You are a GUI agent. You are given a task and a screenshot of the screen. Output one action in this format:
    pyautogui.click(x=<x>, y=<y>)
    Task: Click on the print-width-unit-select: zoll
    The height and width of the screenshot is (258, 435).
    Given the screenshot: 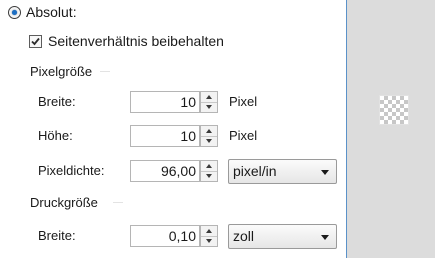 What is the action you would take?
    pyautogui.click(x=282, y=236)
    